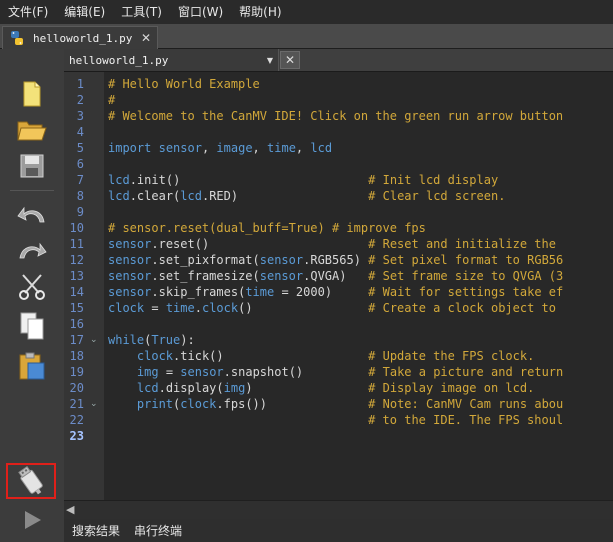 The image size is (613, 542). I want to click on line-number: 10, so click(76, 228).